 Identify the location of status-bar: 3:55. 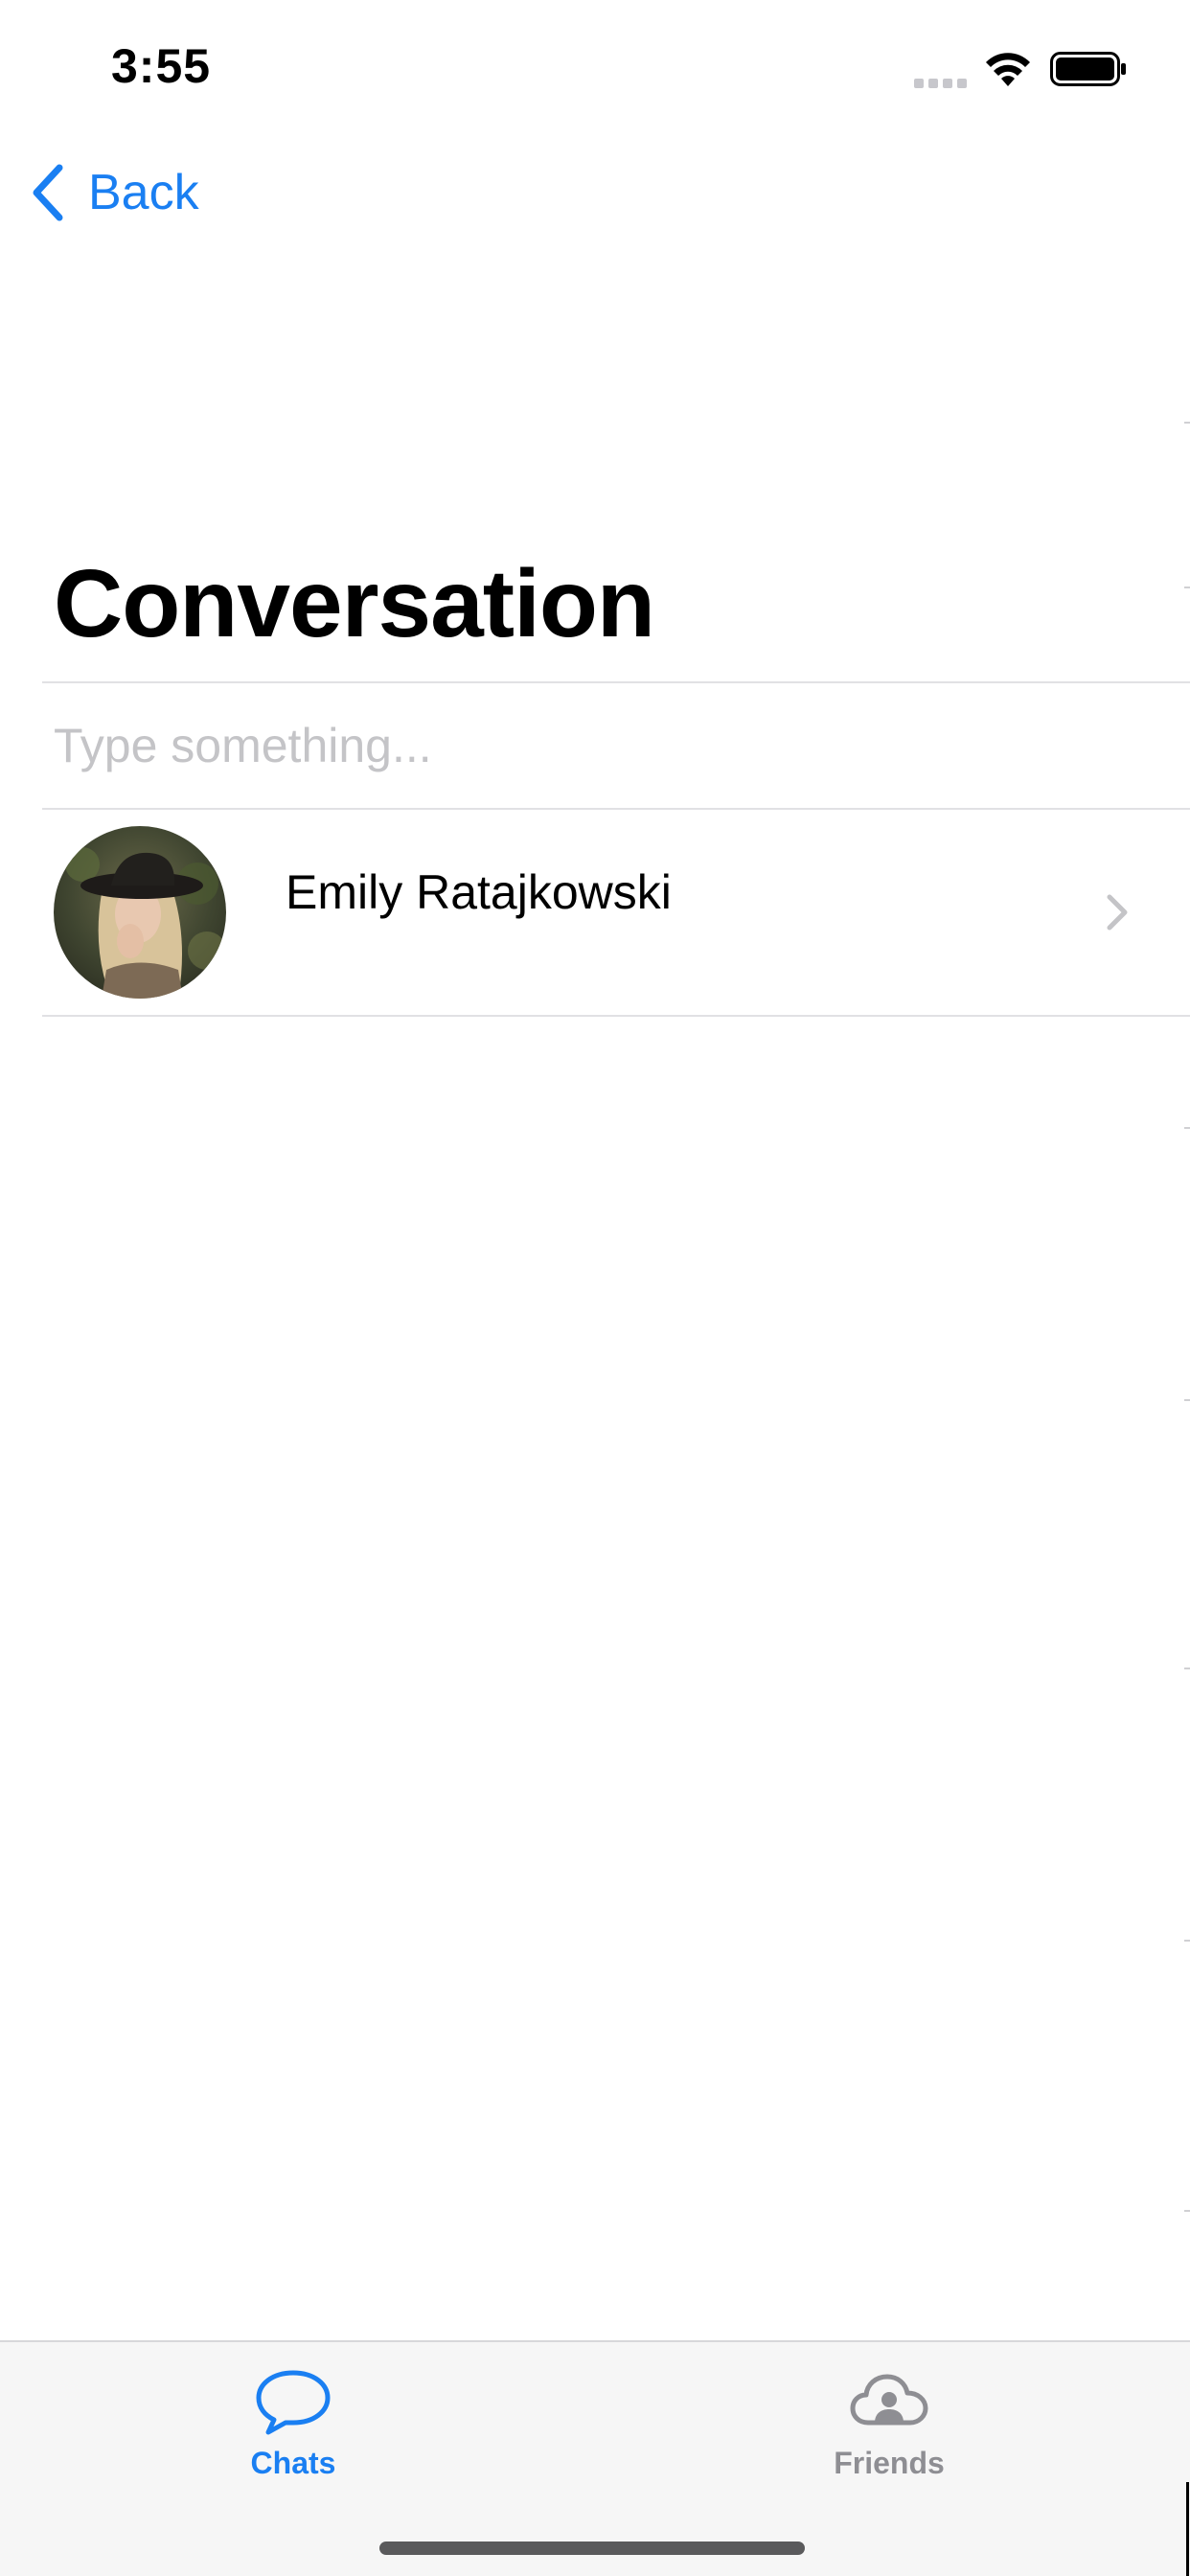
(595, 67).